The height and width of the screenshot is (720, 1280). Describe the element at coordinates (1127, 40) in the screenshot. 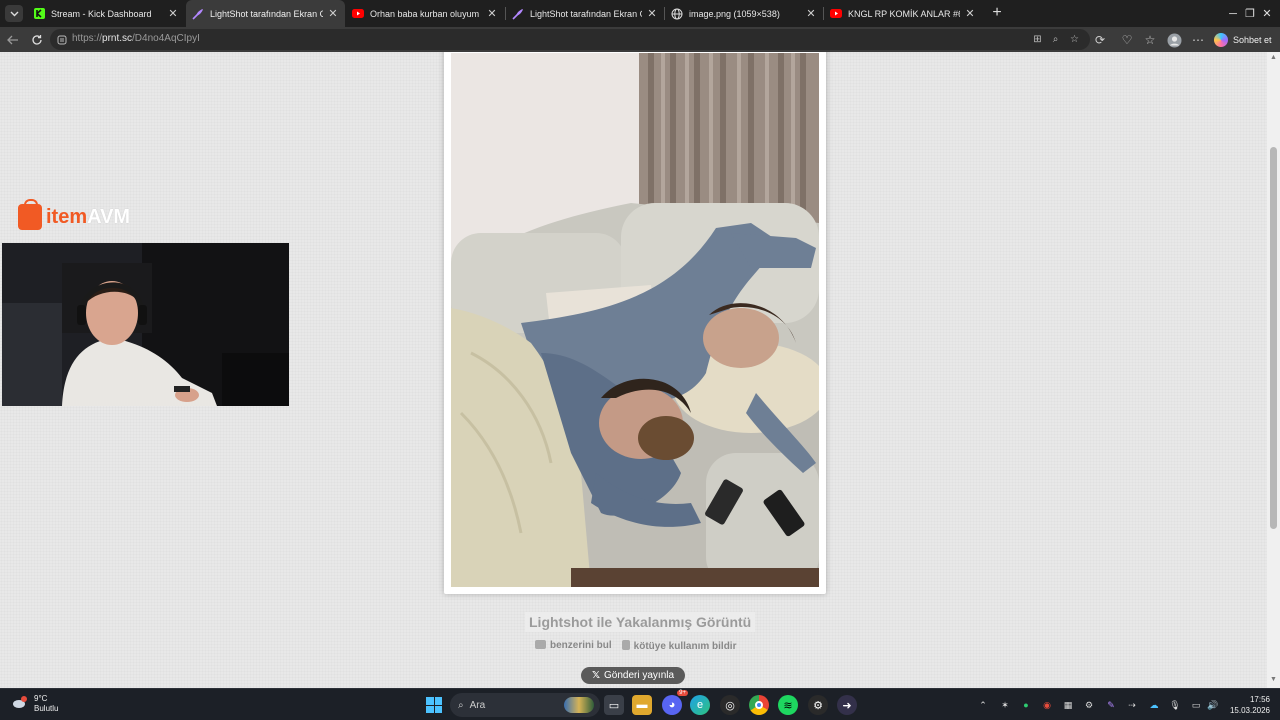

I see `browser-essentials-button: ♡` at that location.